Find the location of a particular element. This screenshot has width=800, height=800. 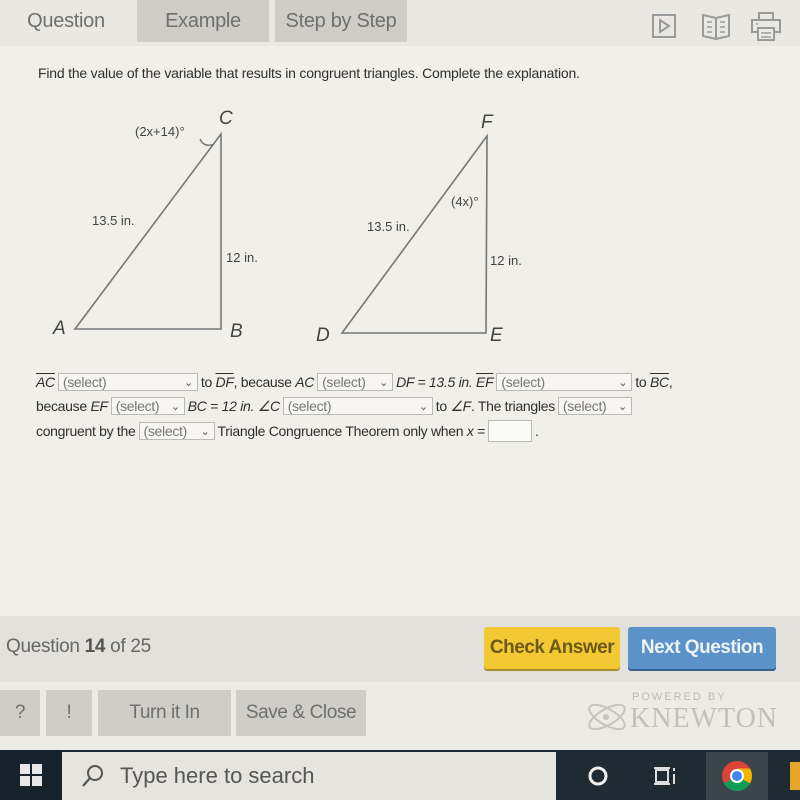

question-label: Question is located at coordinates (43, 646).